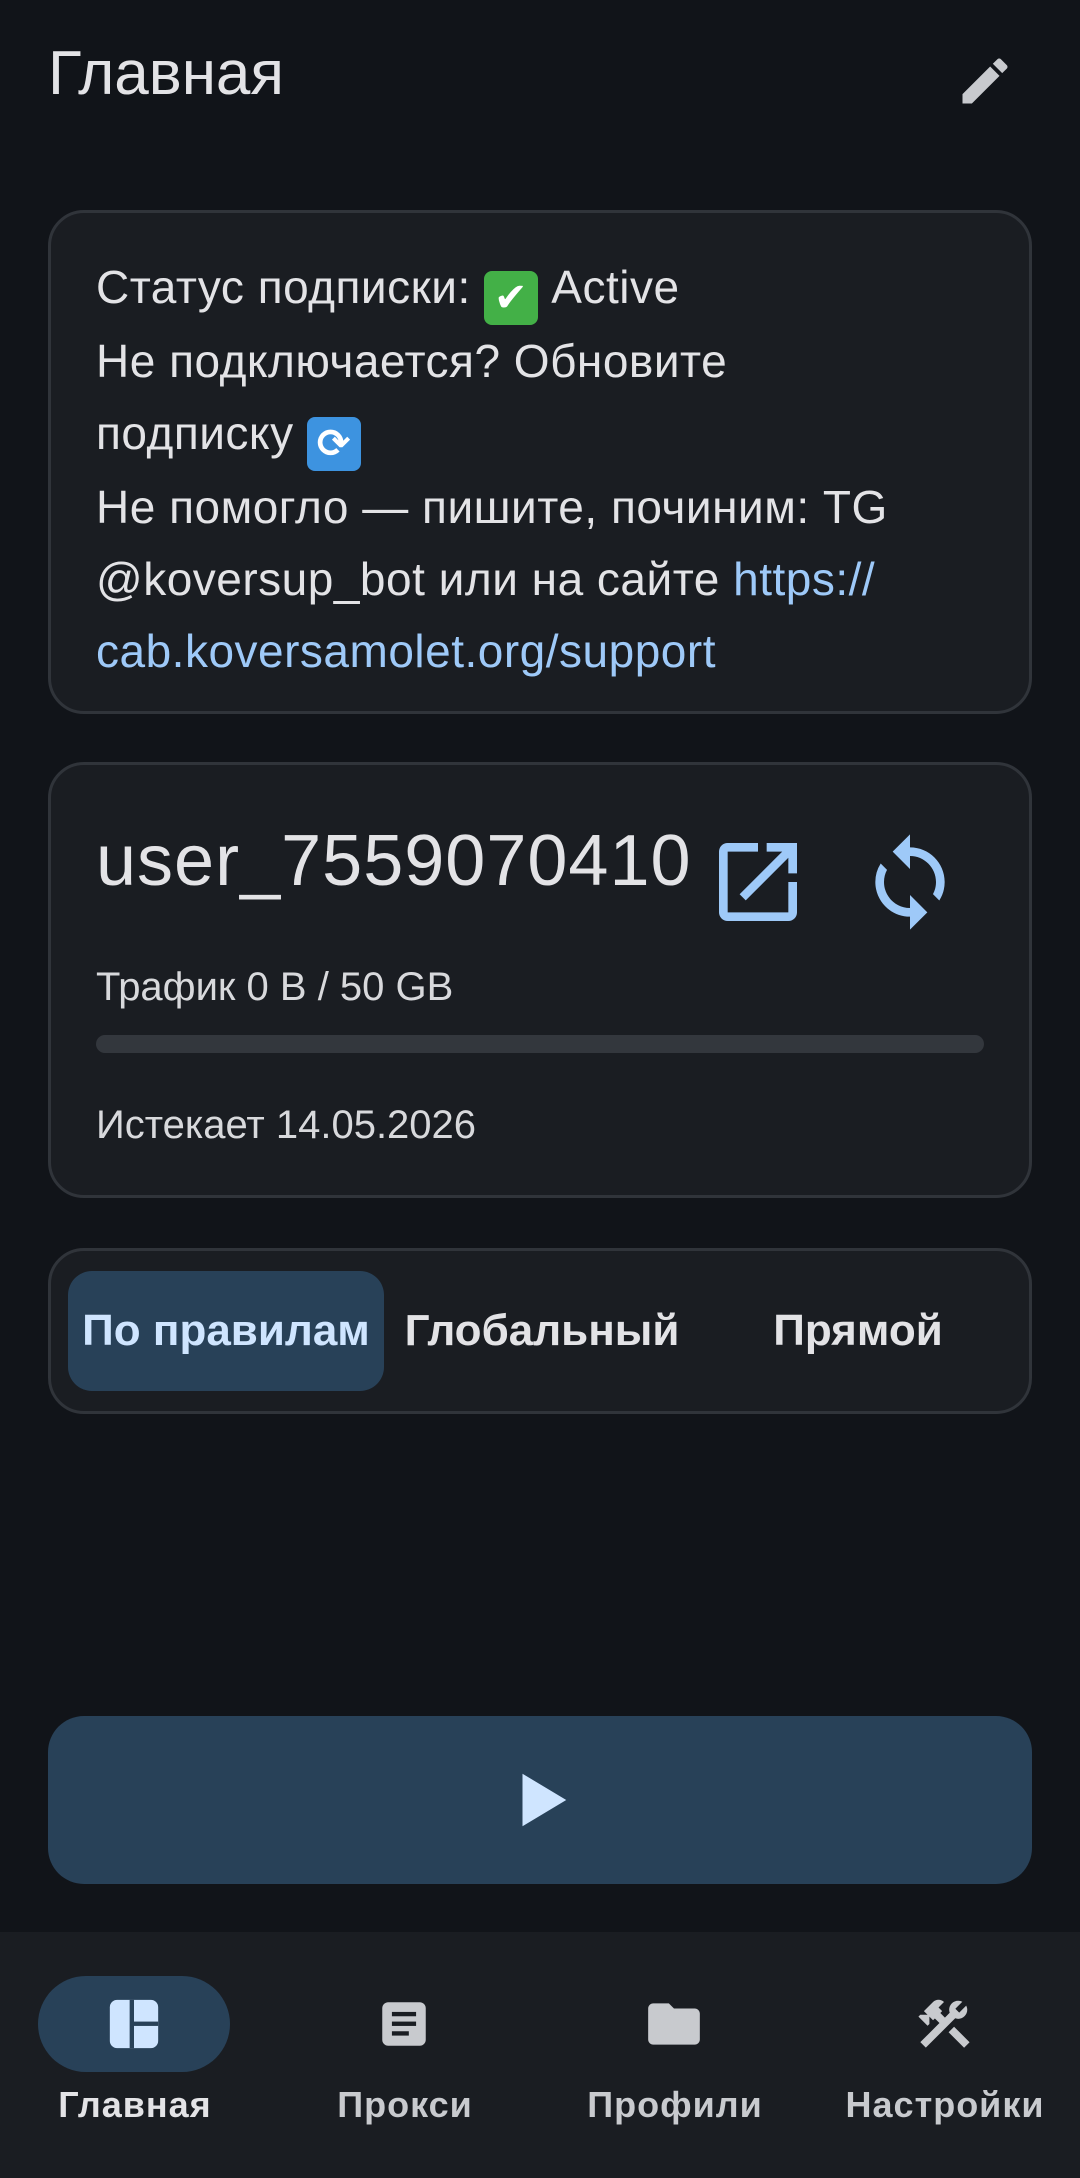  I want to click on support-link-line: cab.koversamolet.org/support, so click(540, 651).